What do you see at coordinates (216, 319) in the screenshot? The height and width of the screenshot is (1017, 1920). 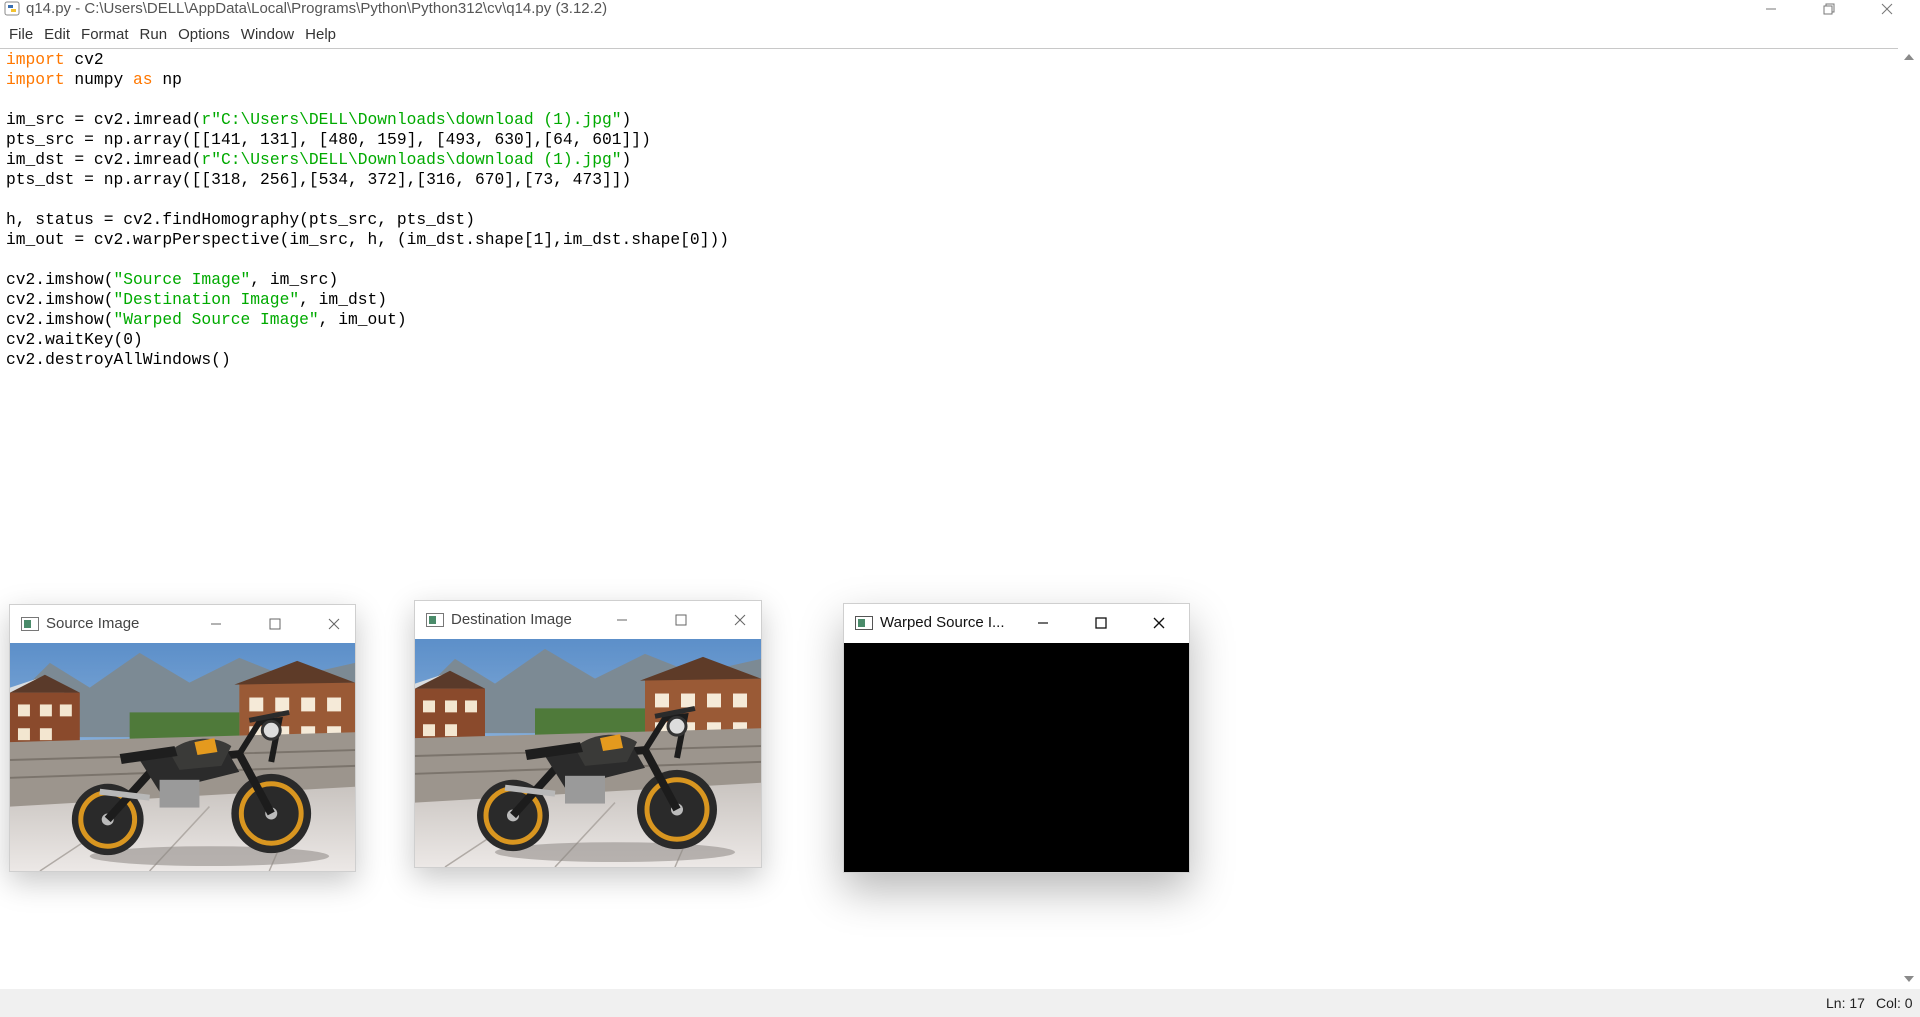 I see `code-string: "Warped Source Image"` at bounding box center [216, 319].